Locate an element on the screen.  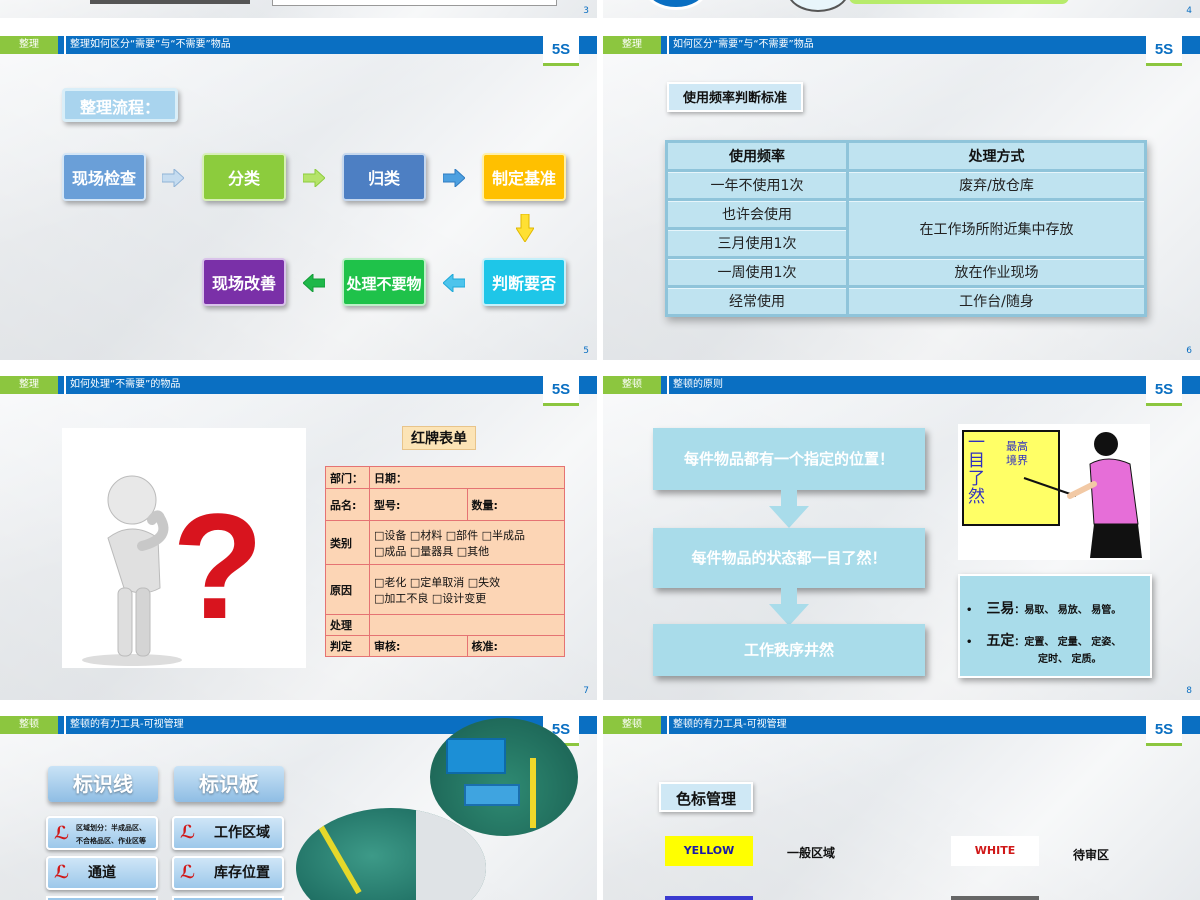
table-row: 一周使用1次 放在作业现场 is located at coordinates (906, 272).